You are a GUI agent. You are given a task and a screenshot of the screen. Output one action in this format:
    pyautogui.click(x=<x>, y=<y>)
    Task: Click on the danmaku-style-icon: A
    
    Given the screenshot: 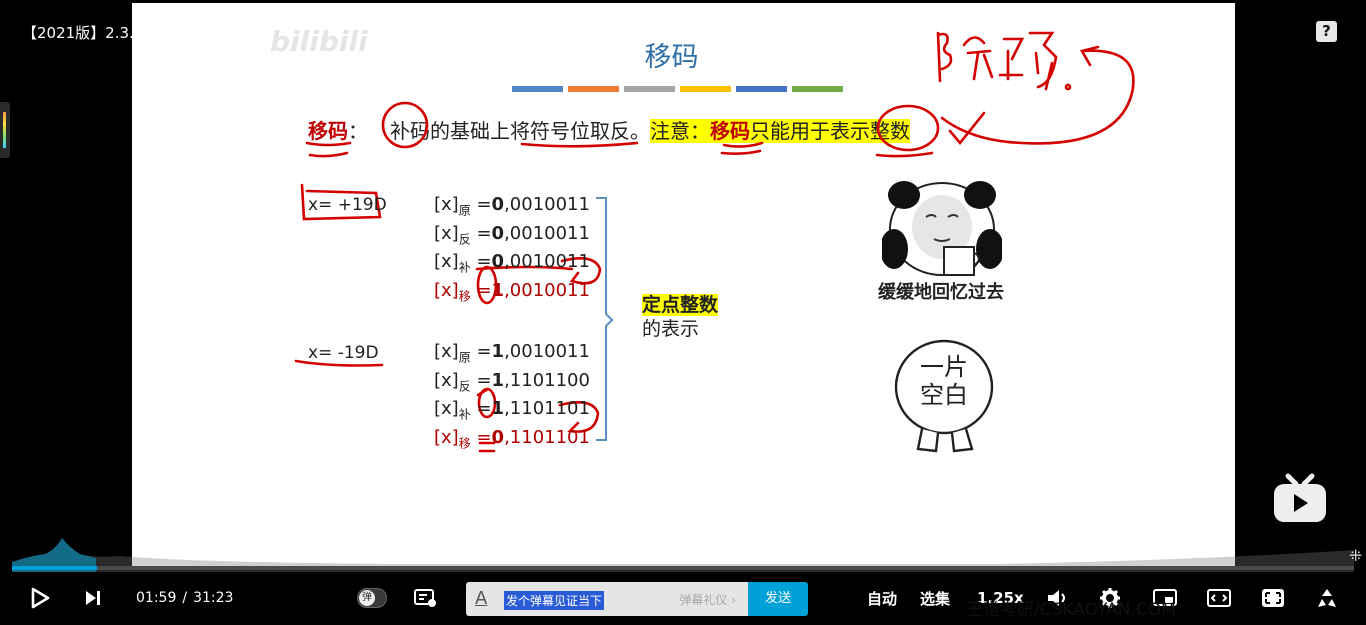 What is the action you would take?
    pyautogui.click(x=481, y=598)
    